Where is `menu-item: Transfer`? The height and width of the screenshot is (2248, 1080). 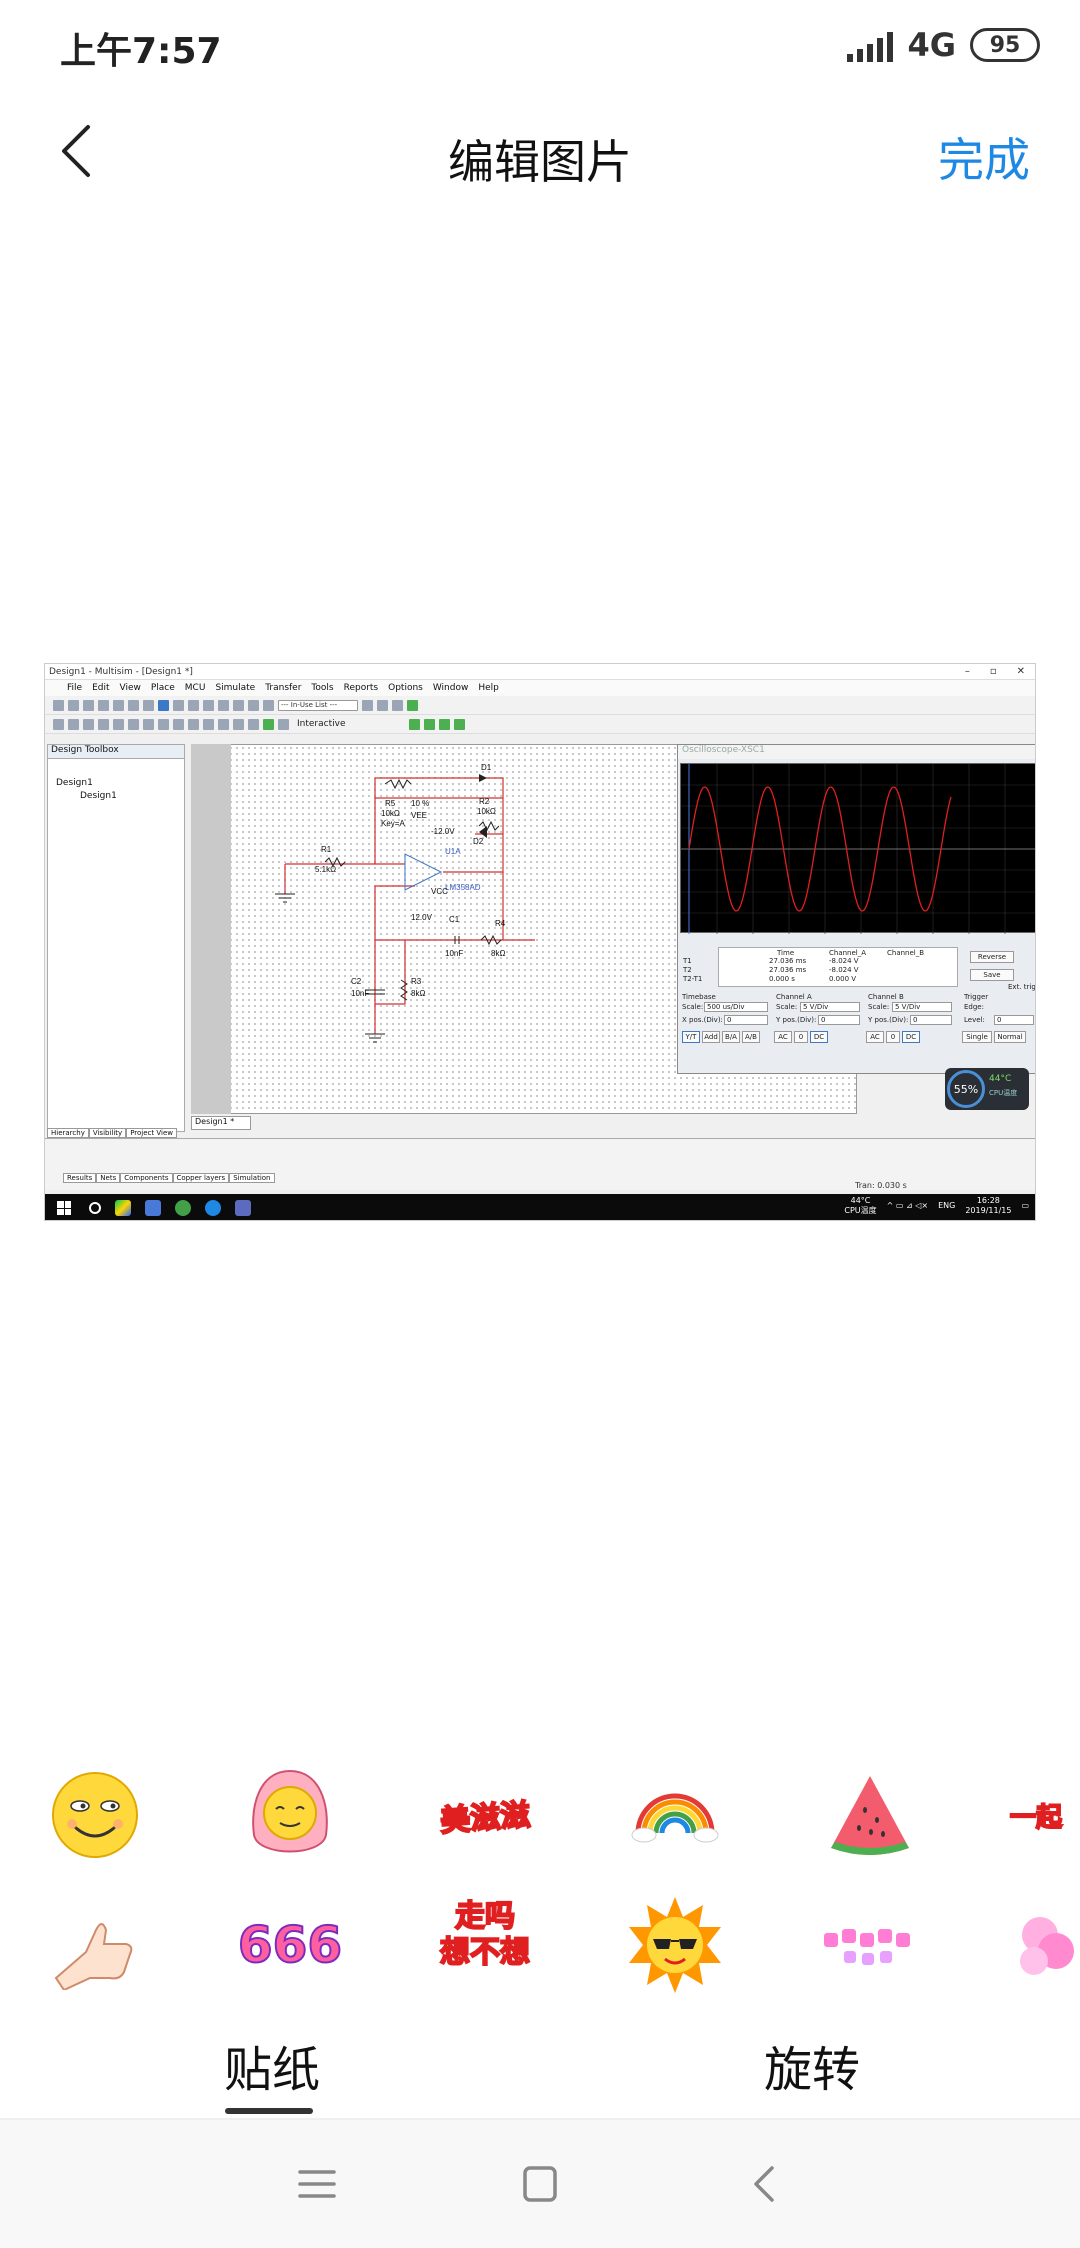 menu-item: Transfer is located at coordinates (283, 688).